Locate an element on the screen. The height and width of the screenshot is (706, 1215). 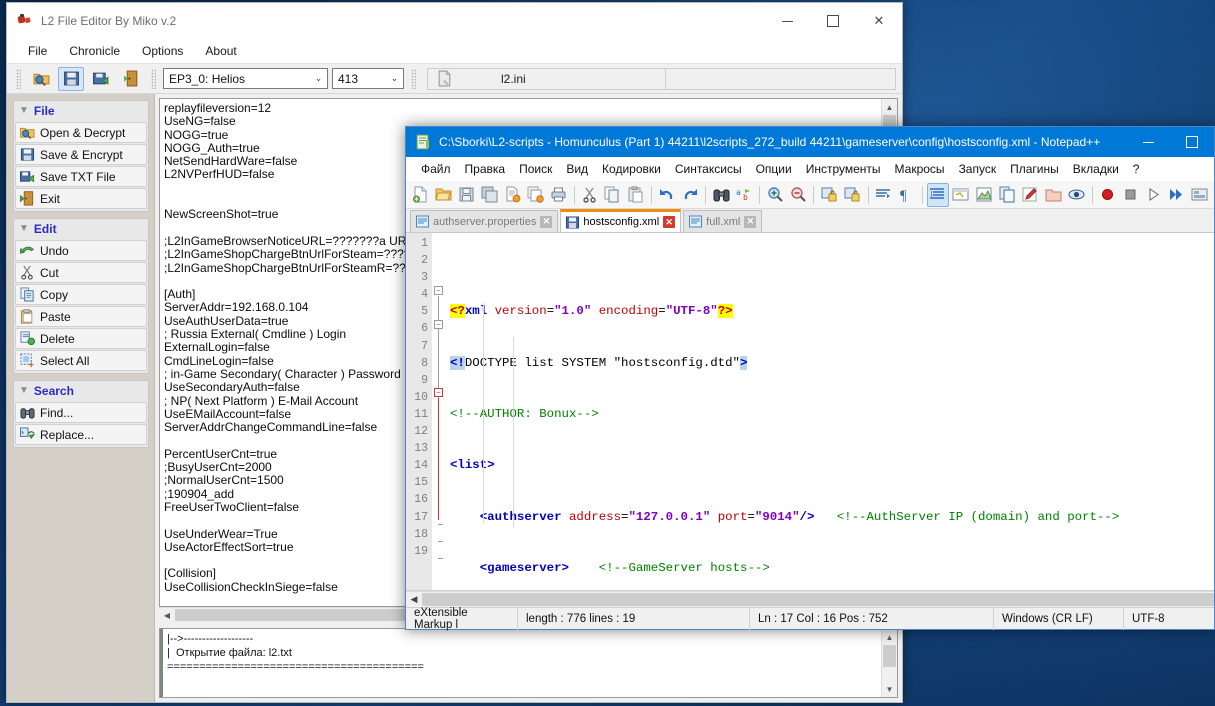
replace-icon: ab is located at coordinates (744, 195).